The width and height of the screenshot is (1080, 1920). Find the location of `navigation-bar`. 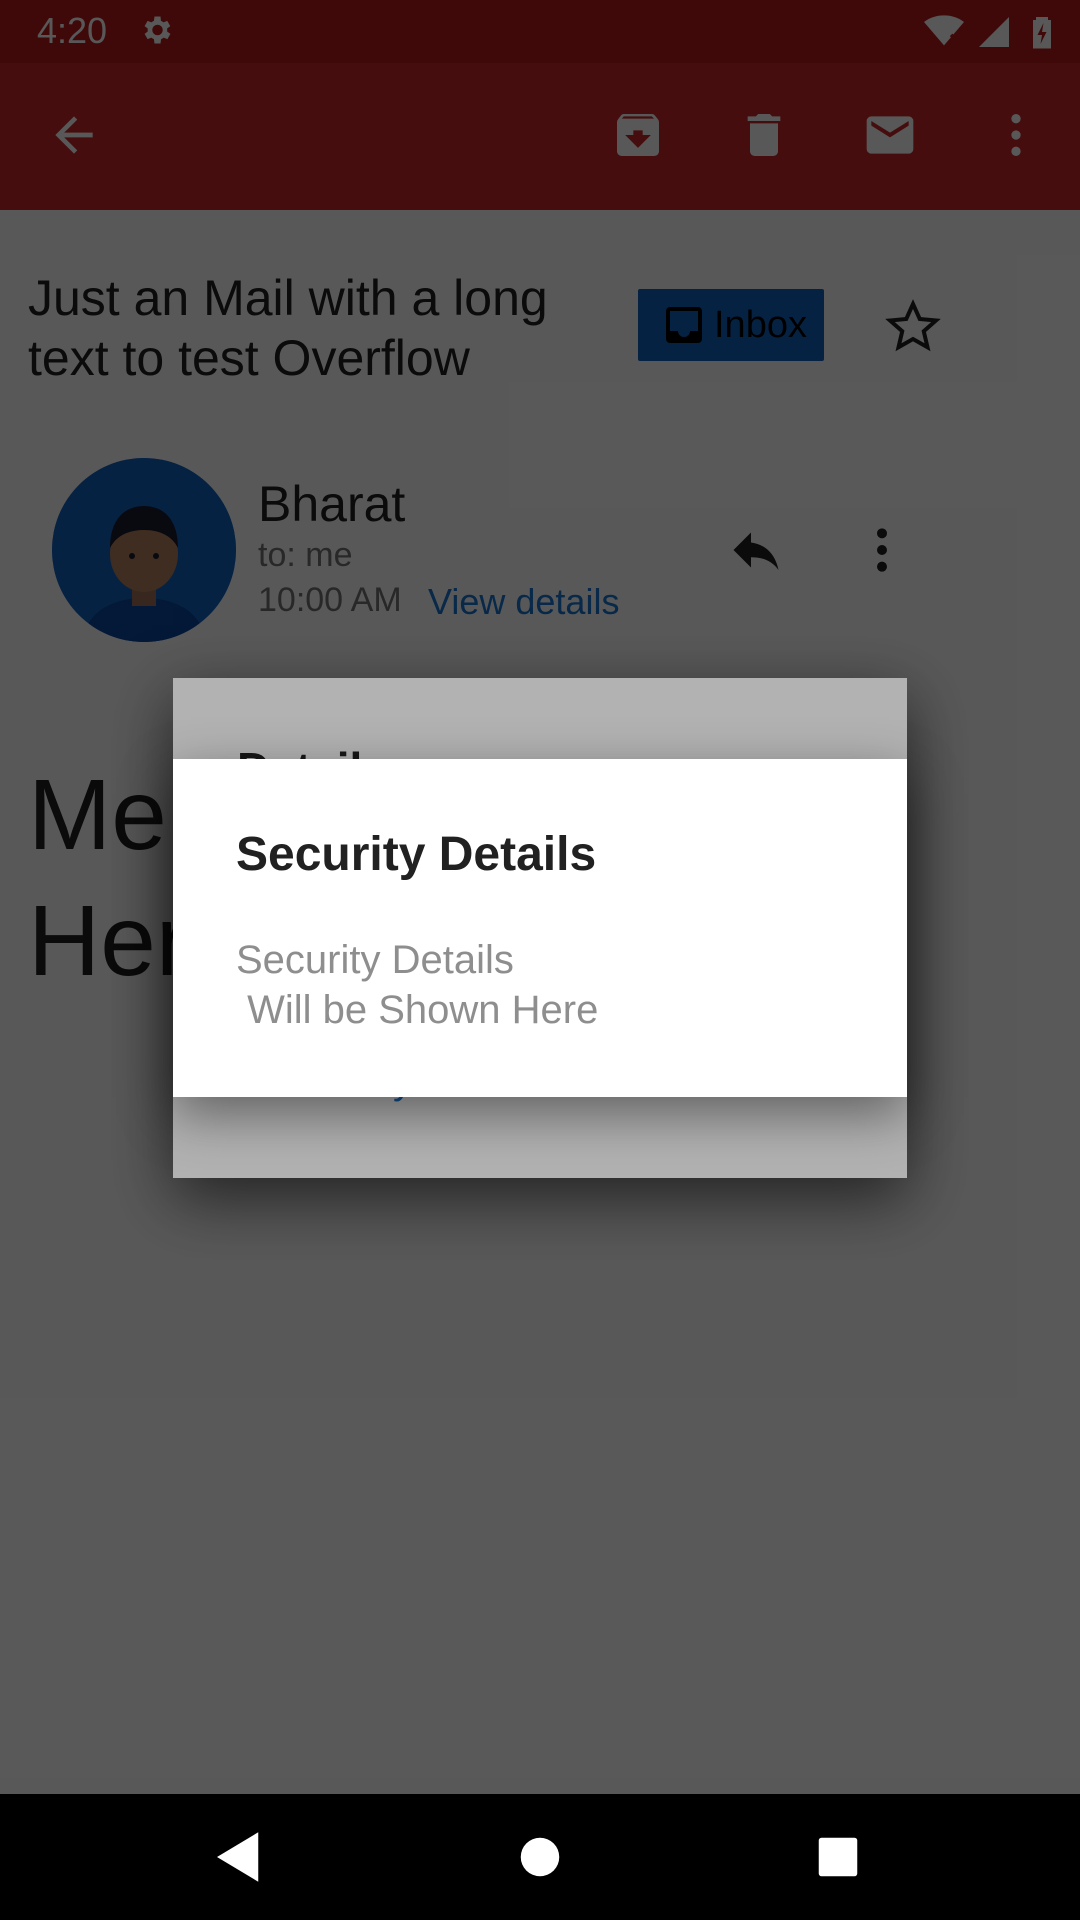

navigation-bar is located at coordinates (540, 1857).